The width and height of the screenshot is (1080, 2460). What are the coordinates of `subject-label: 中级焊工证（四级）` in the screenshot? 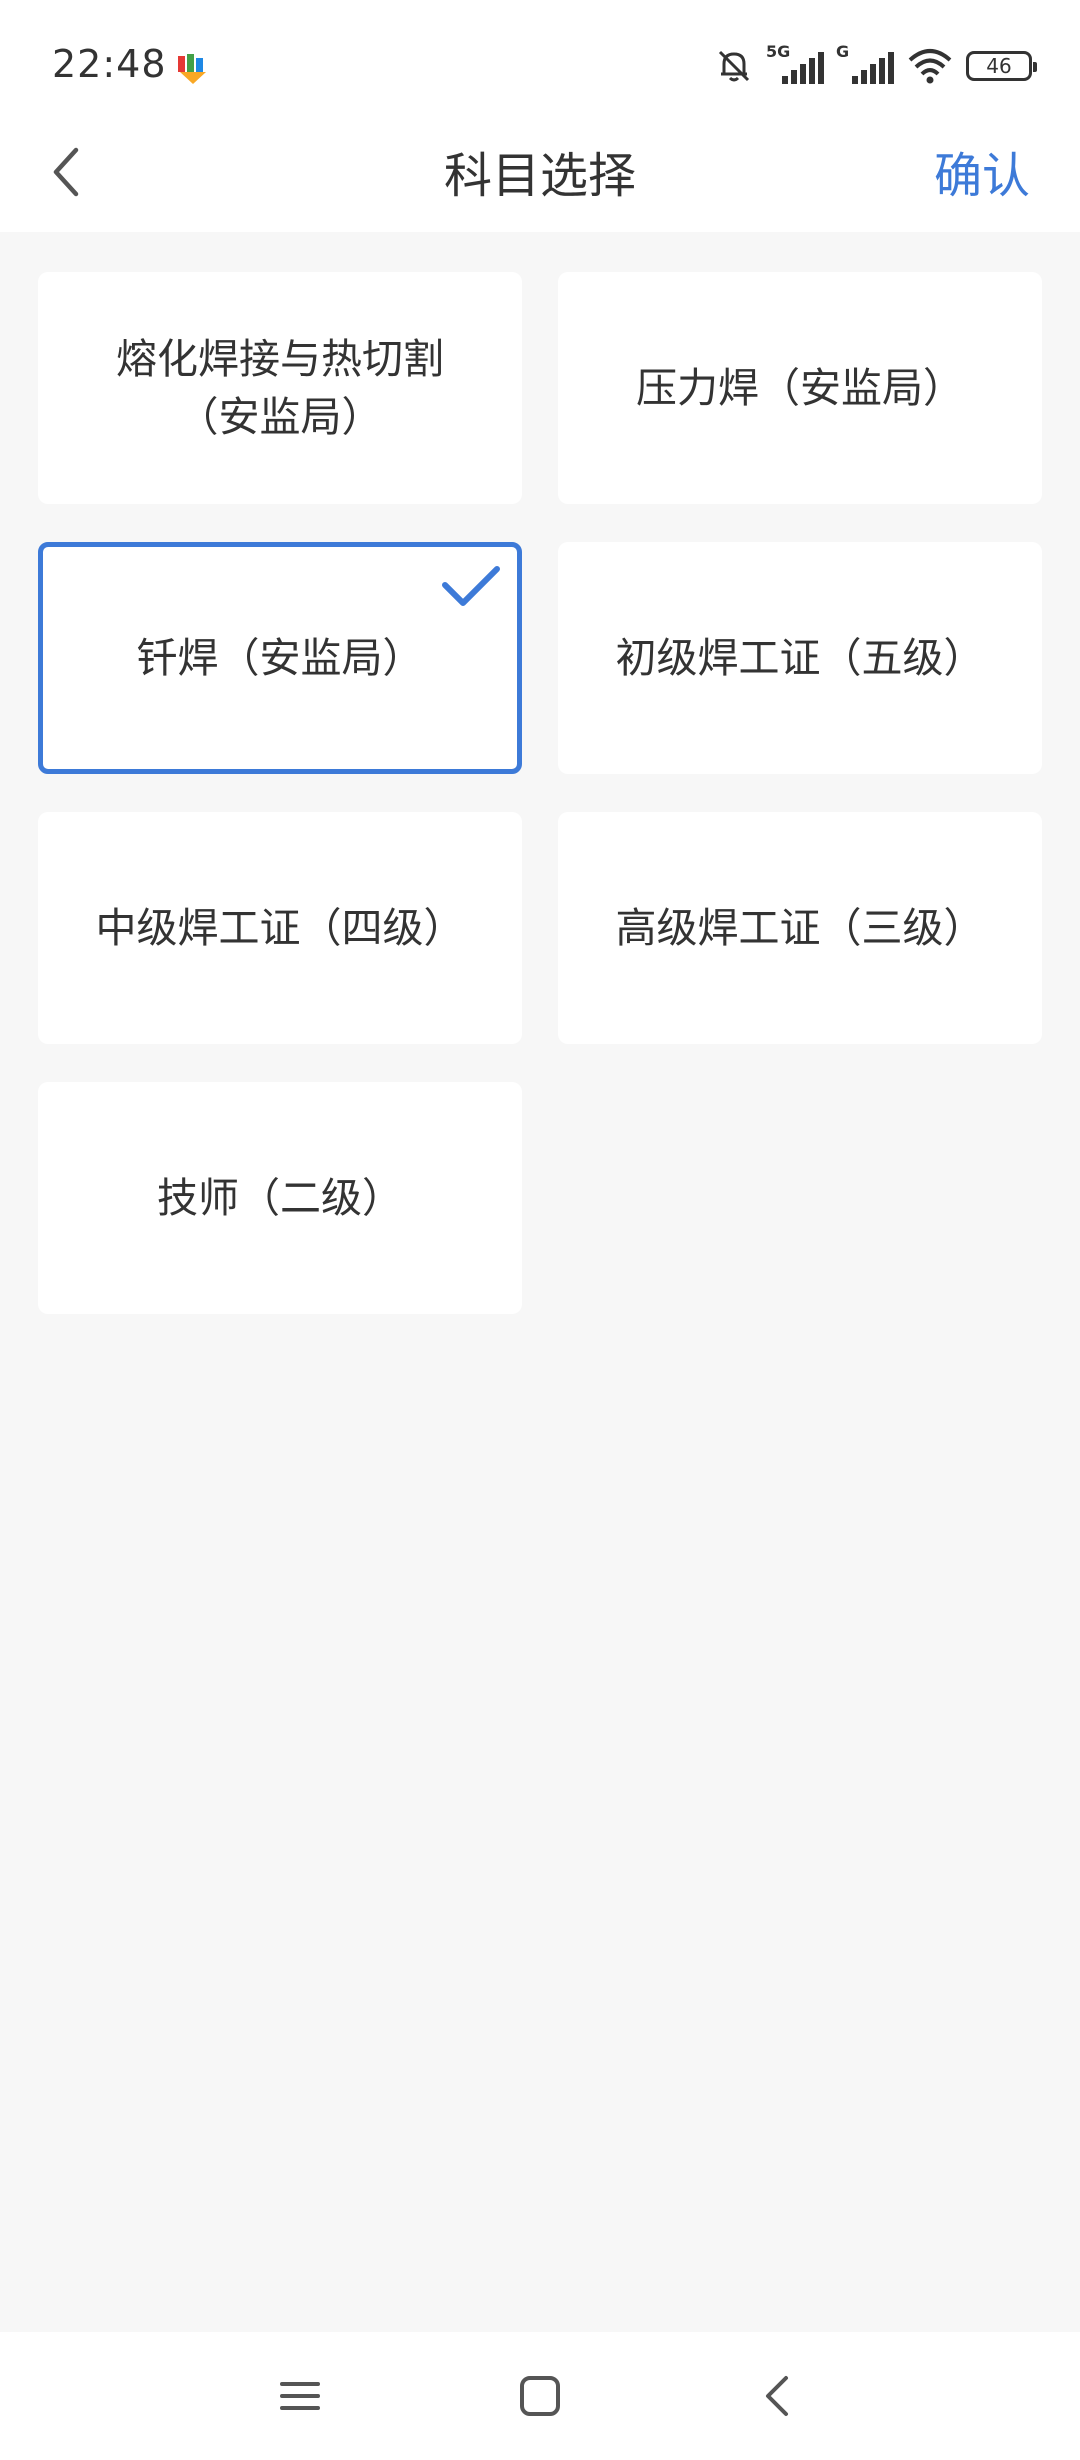 It's located at (280, 928).